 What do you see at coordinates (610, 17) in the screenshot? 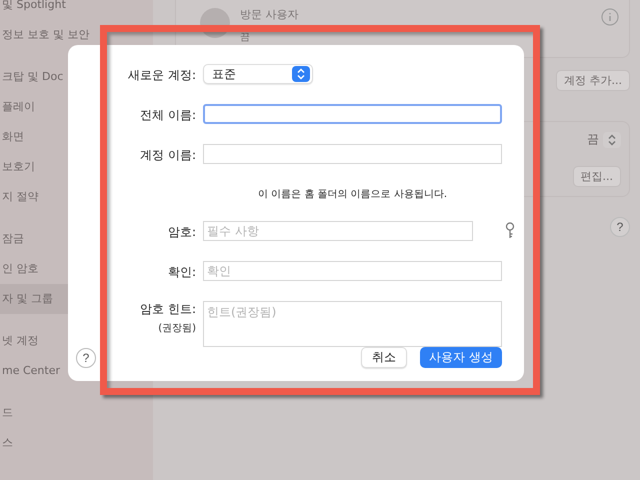
I see `info-icon` at bounding box center [610, 17].